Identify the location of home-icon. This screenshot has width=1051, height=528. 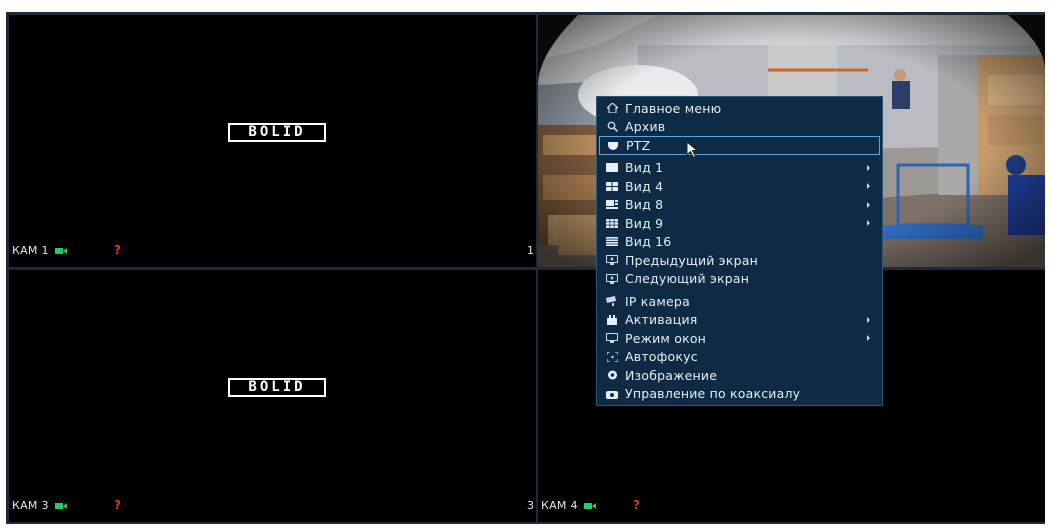
(612, 108).